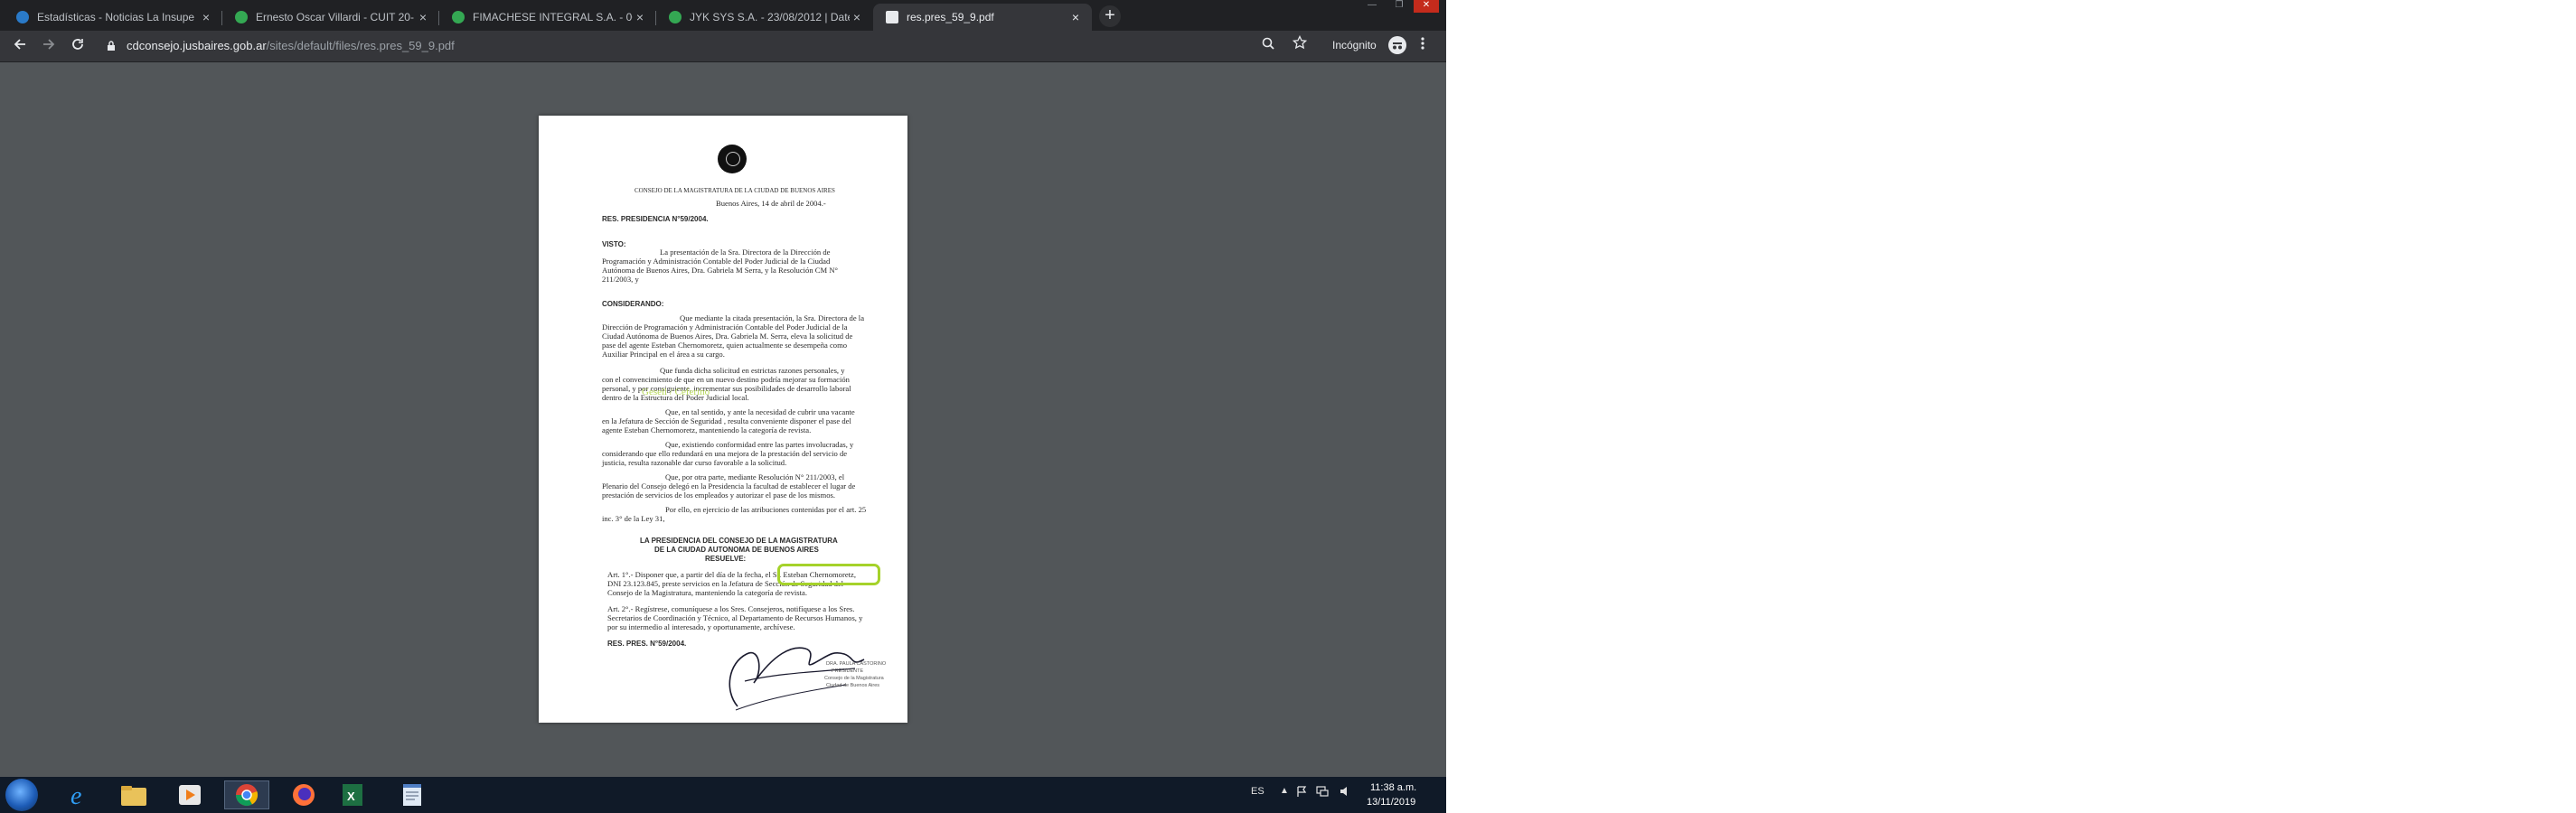 The width and height of the screenshot is (2576, 813). What do you see at coordinates (304, 794) in the screenshot?
I see `firefox-icon` at bounding box center [304, 794].